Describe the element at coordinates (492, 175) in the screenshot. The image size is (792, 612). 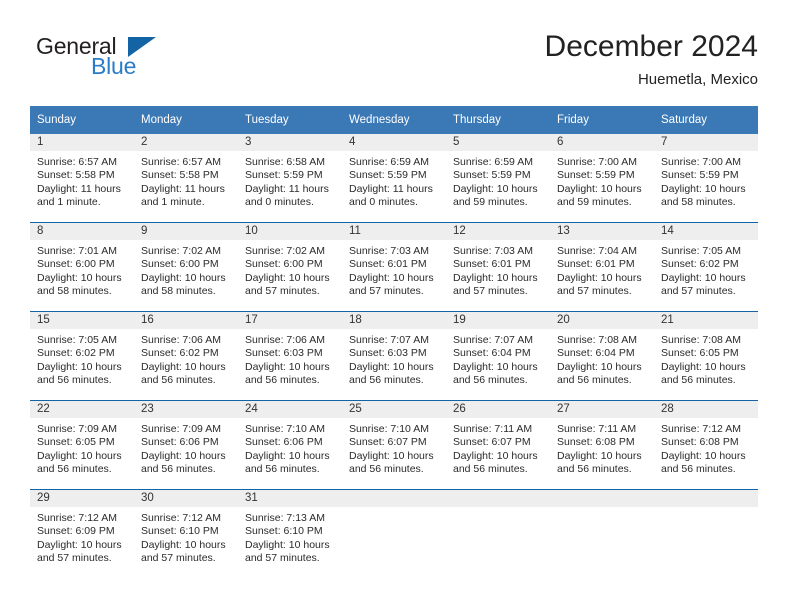
I see `sunset-text: Sunset: 5:59 PM` at that location.